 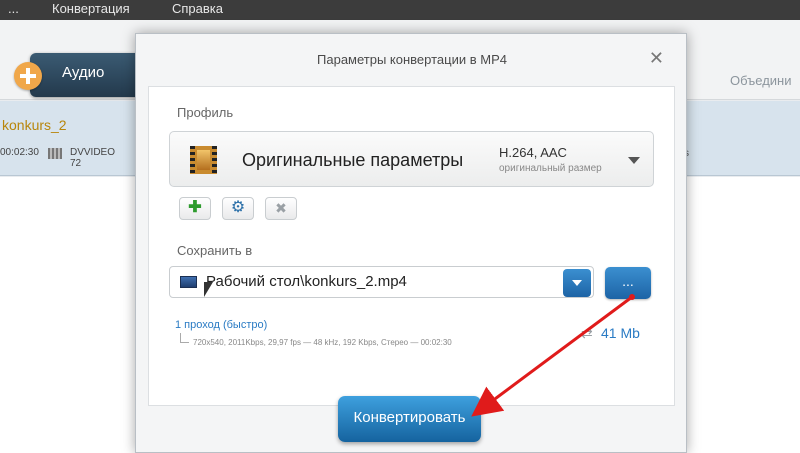 I want to click on delete-profile-button: ✖, so click(x=281, y=208).